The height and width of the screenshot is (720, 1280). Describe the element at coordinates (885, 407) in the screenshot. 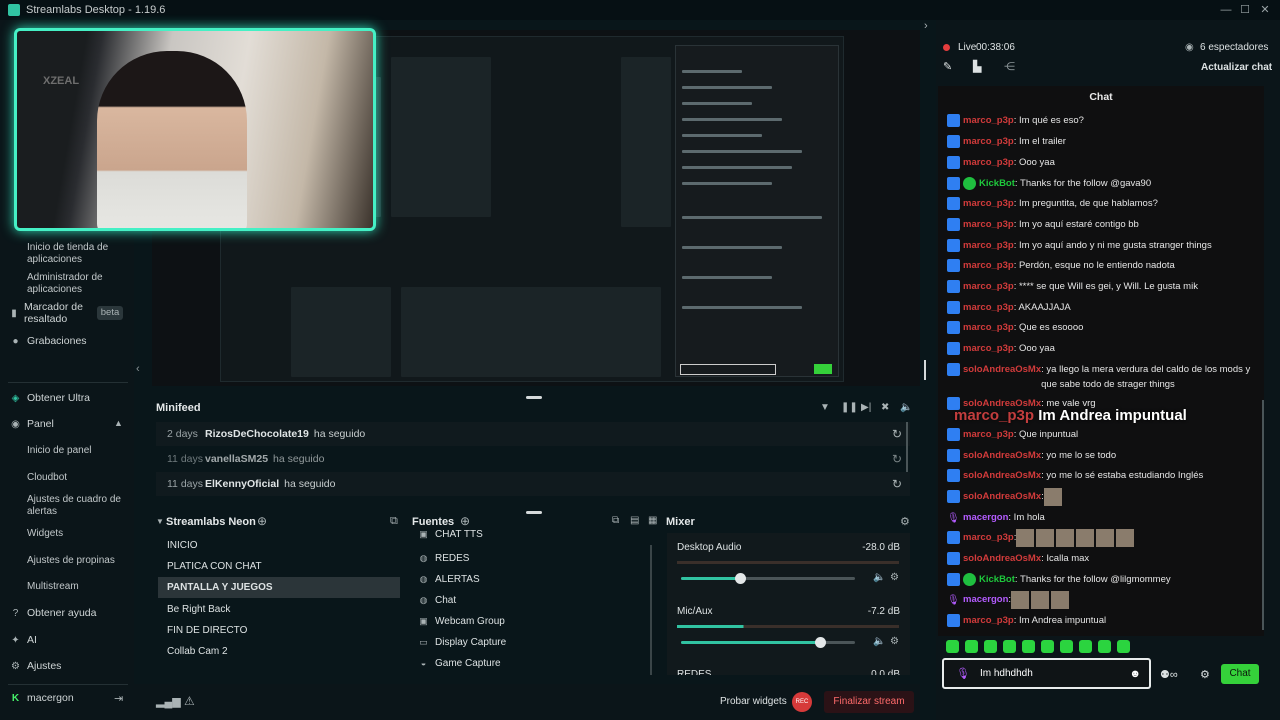

I see `mute-alerts-icon: ✖` at that location.